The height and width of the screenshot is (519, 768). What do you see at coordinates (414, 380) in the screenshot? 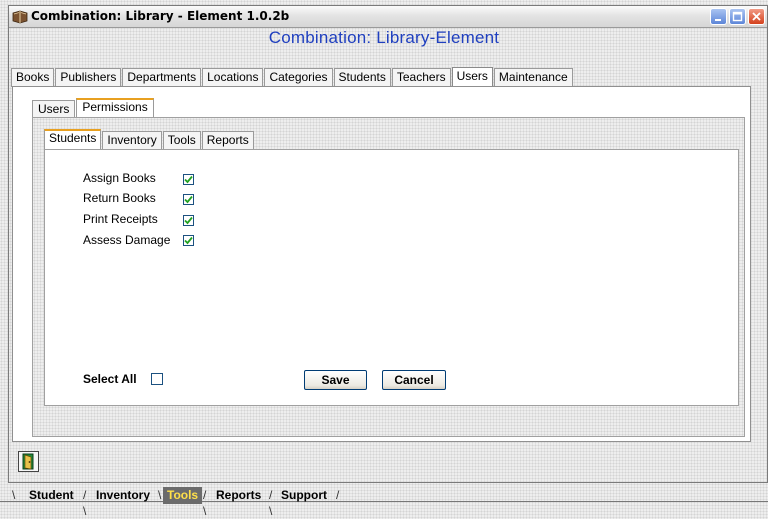
I see `cancel-button: Cancel` at bounding box center [414, 380].